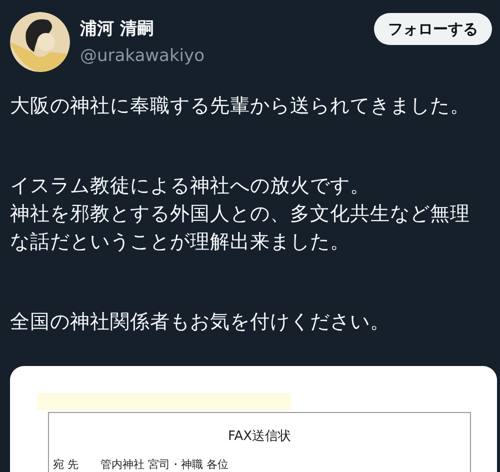 The width and height of the screenshot is (500, 472). What do you see at coordinates (433, 29) in the screenshot?
I see `follow-button: フォローする` at bounding box center [433, 29].